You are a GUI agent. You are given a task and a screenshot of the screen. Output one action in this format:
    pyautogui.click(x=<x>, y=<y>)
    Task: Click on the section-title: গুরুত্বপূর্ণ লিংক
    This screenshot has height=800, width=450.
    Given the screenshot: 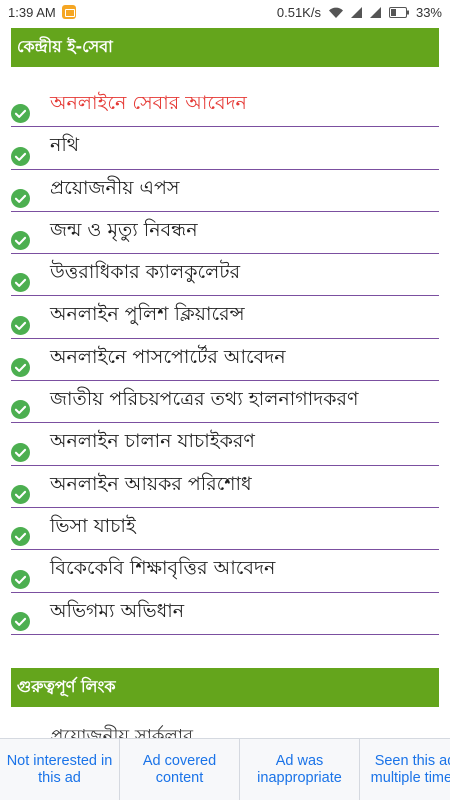 What is the action you would take?
    pyautogui.click(x=66, y=686)
    